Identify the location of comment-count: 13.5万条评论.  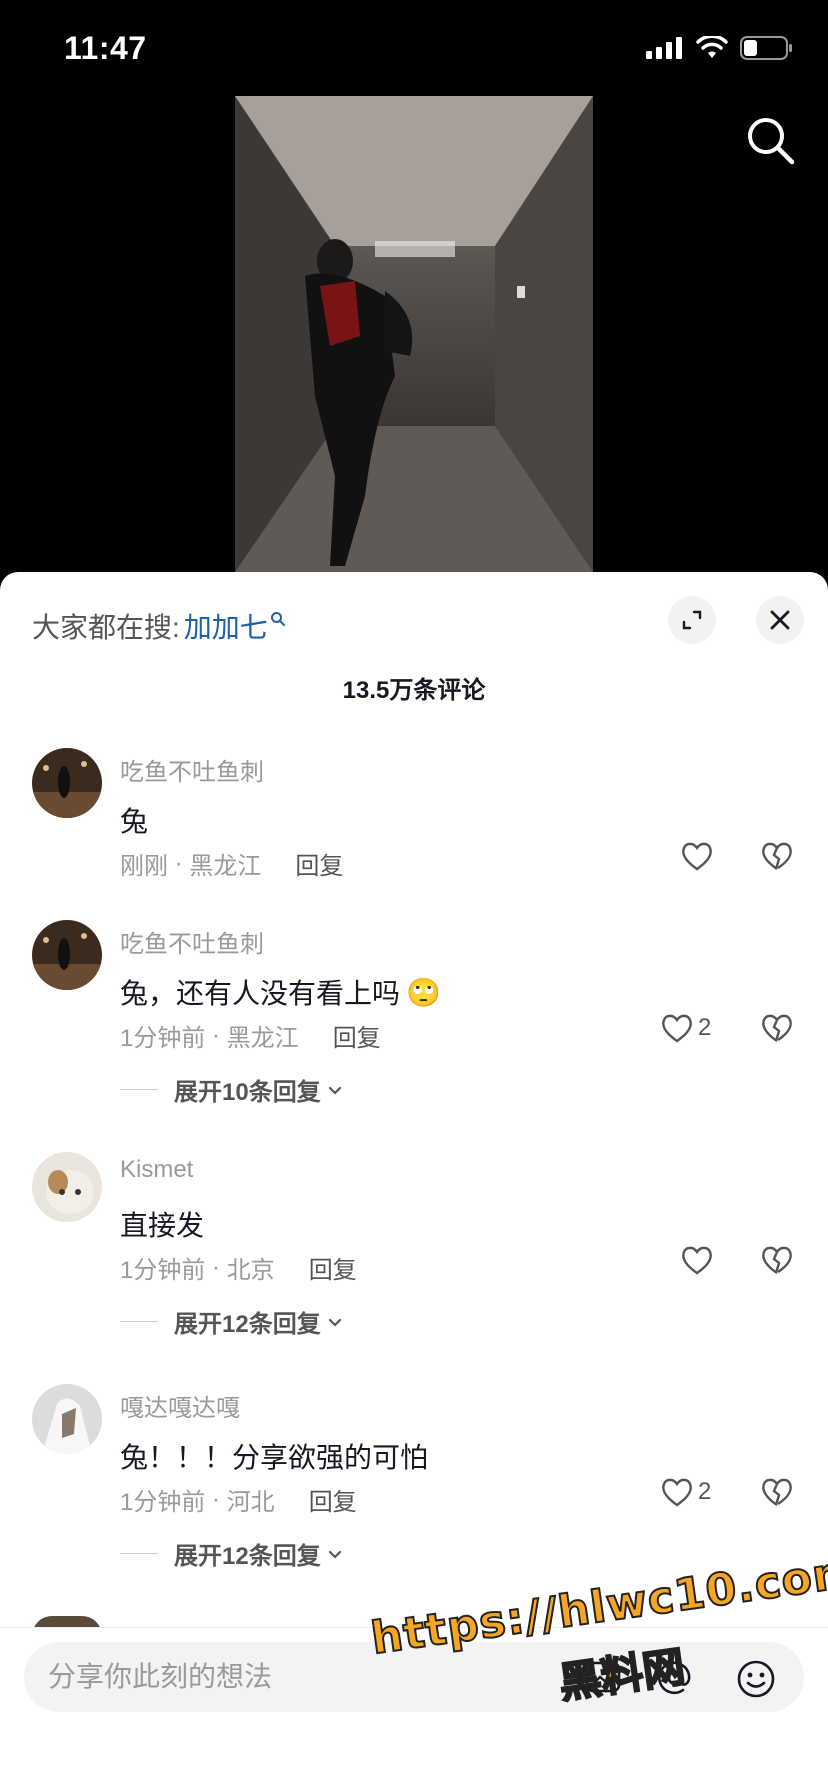
(414, 690).